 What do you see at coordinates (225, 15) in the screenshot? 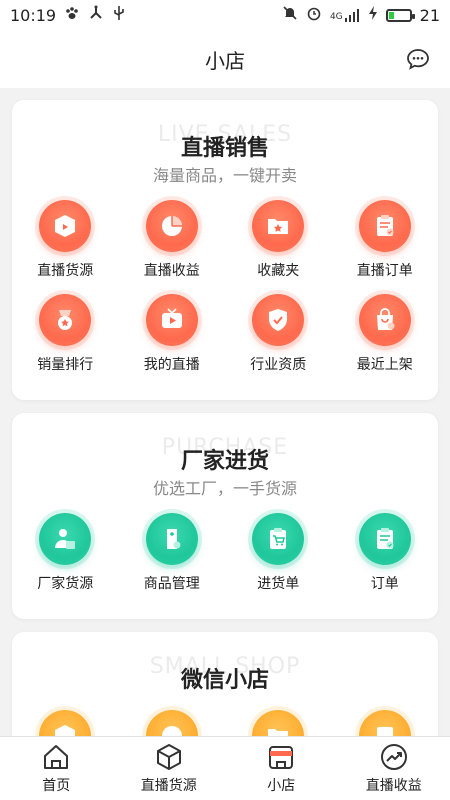
I see `status-bar: 10:19 4G 21` at bounding box center [225, 15].